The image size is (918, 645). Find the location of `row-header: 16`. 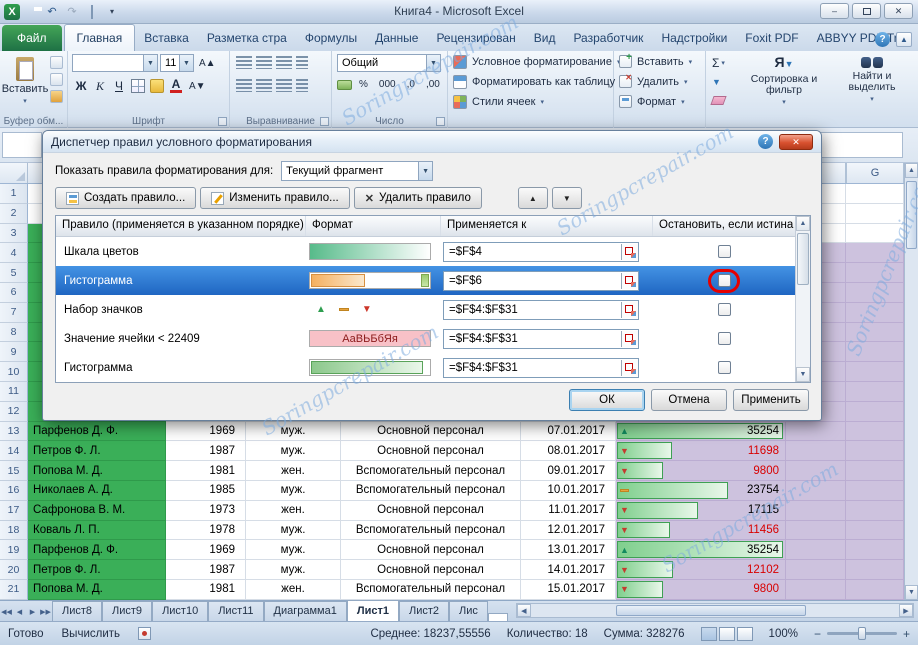

row-header: 16 is located at coordinates (14, 490).